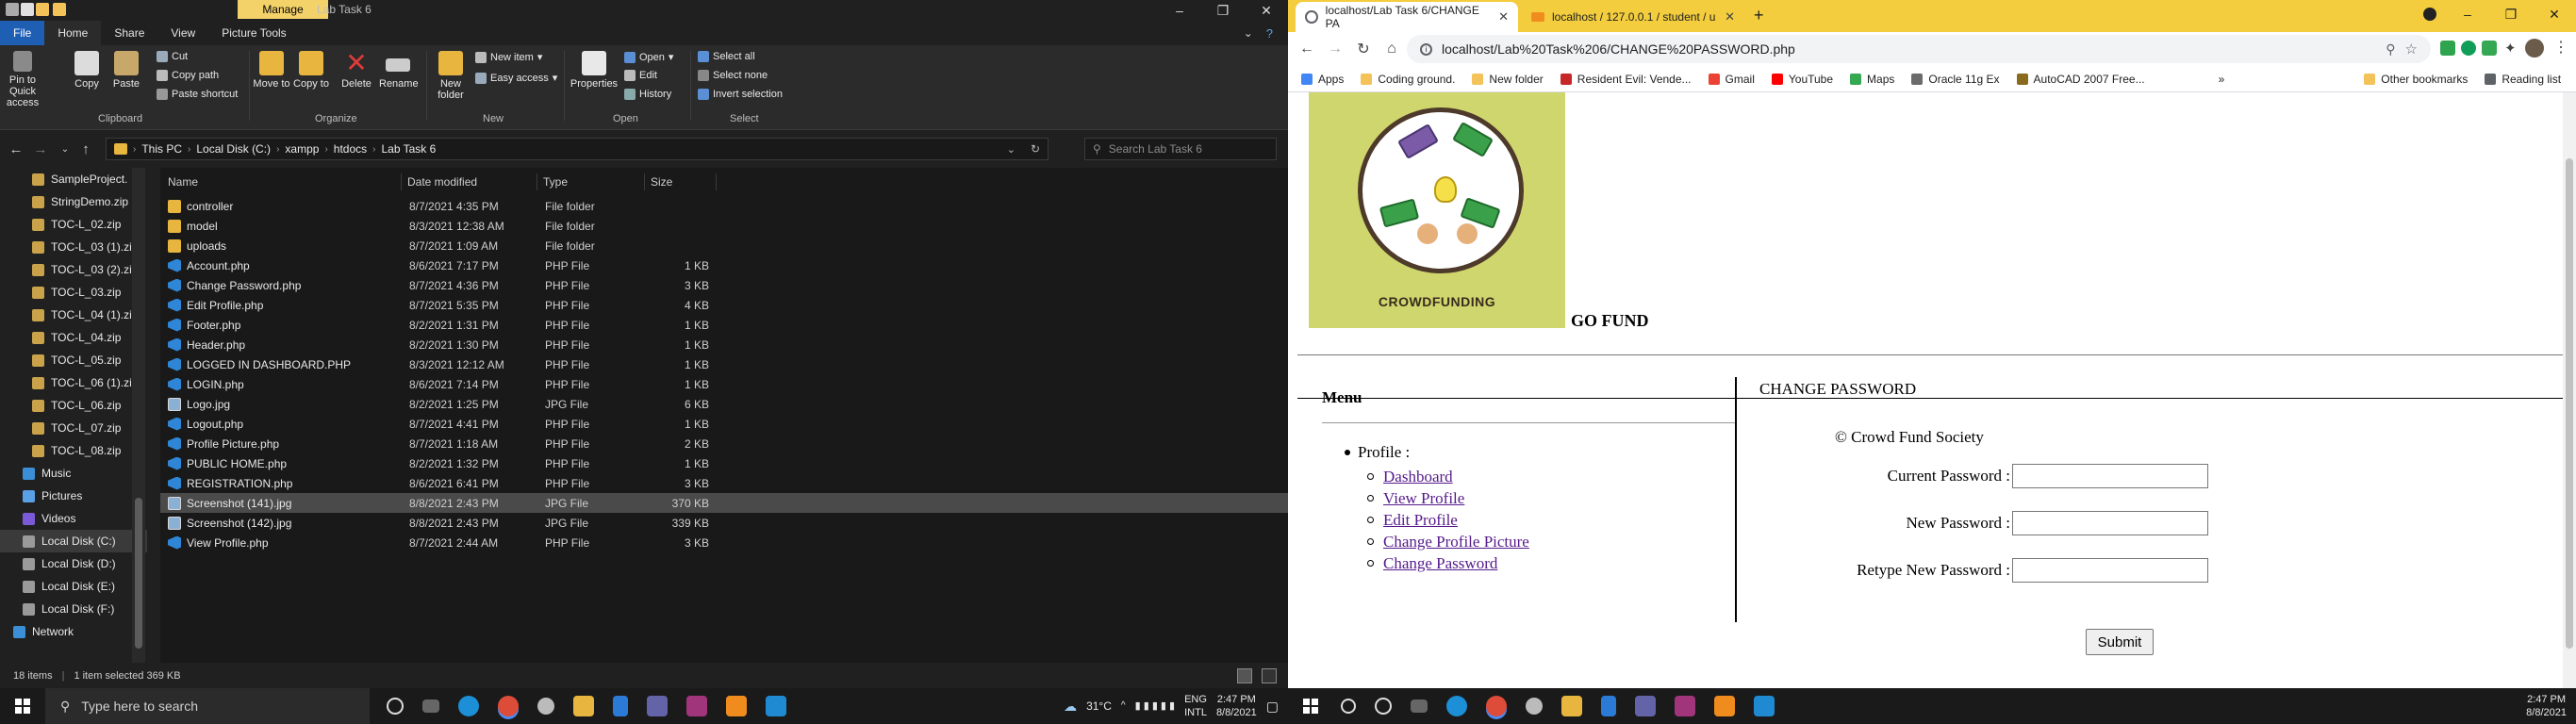 The width and height of the screenshot is (2576, 724). Describe the element at coordinates (1244, 675) in the screenshot. I see `details-view-icon` at that location.